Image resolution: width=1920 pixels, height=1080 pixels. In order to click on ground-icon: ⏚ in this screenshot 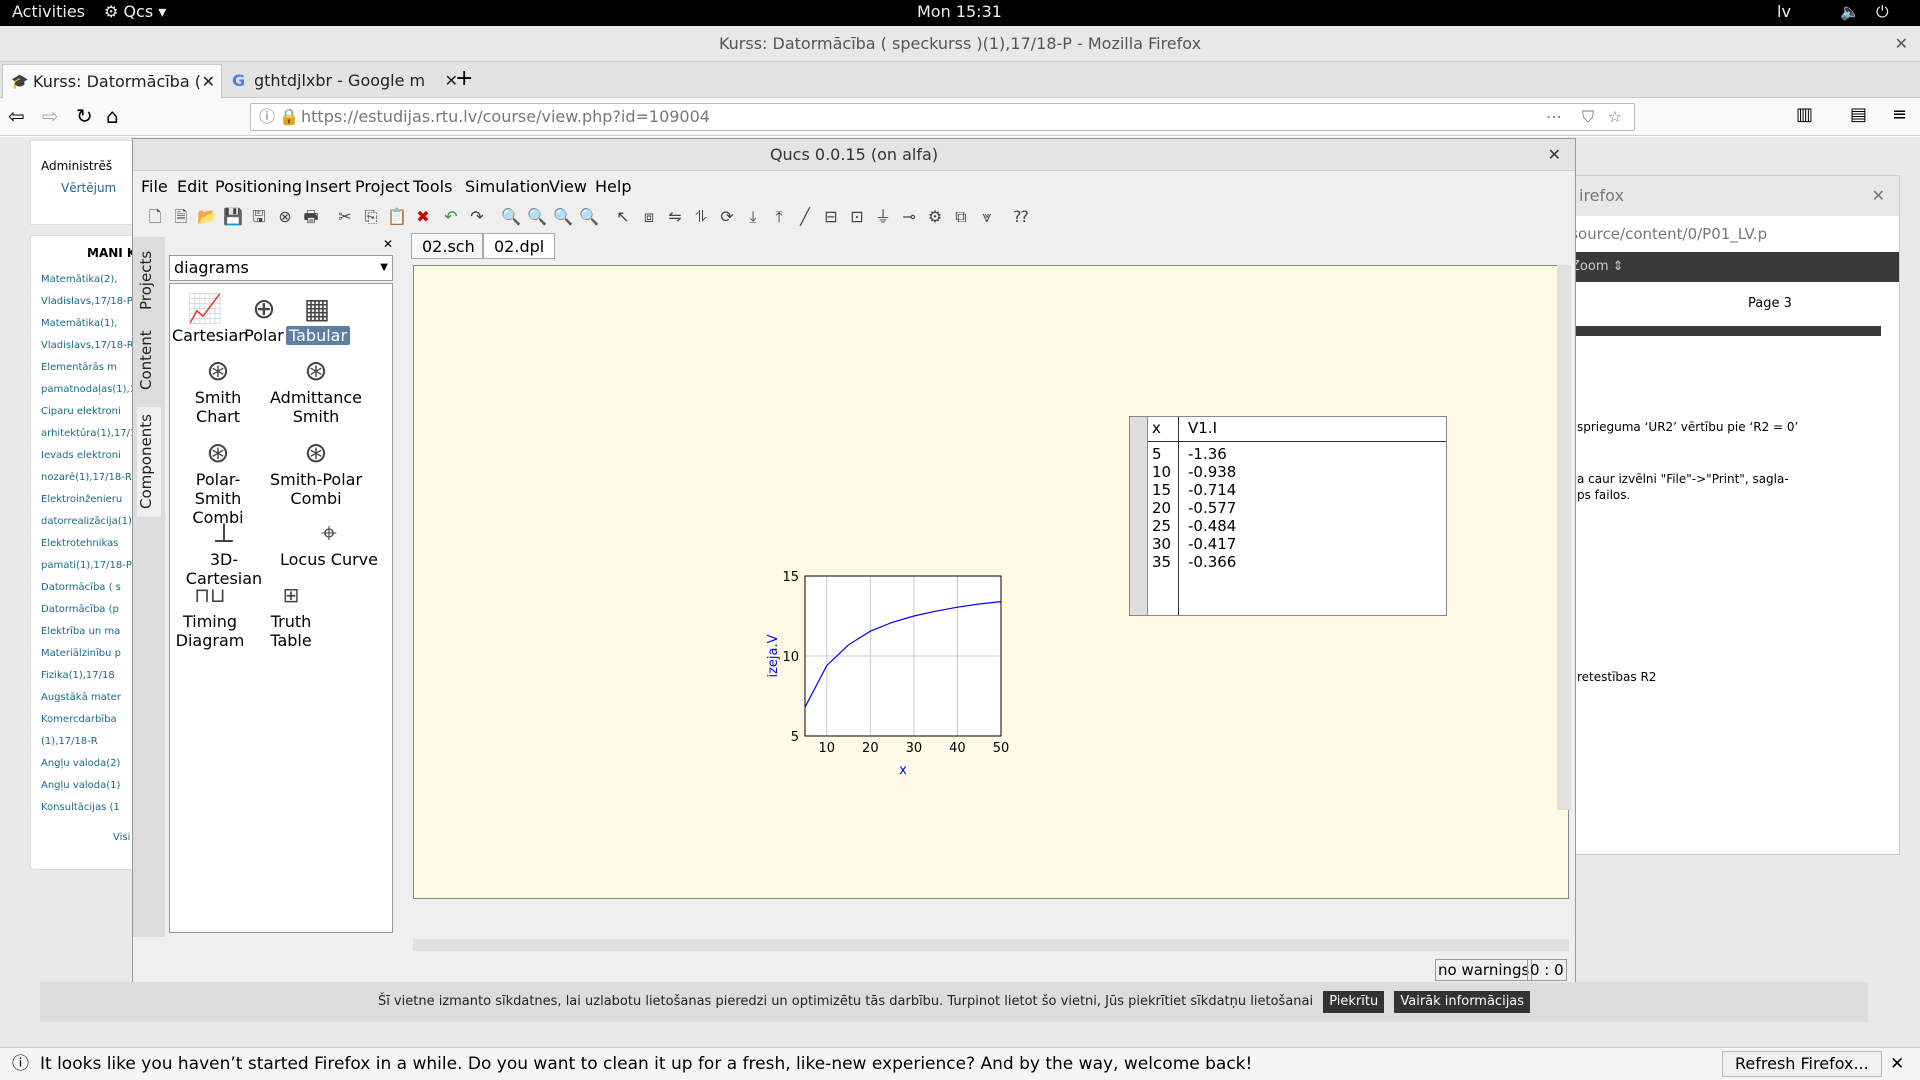, I will do `click(883, 217)`.